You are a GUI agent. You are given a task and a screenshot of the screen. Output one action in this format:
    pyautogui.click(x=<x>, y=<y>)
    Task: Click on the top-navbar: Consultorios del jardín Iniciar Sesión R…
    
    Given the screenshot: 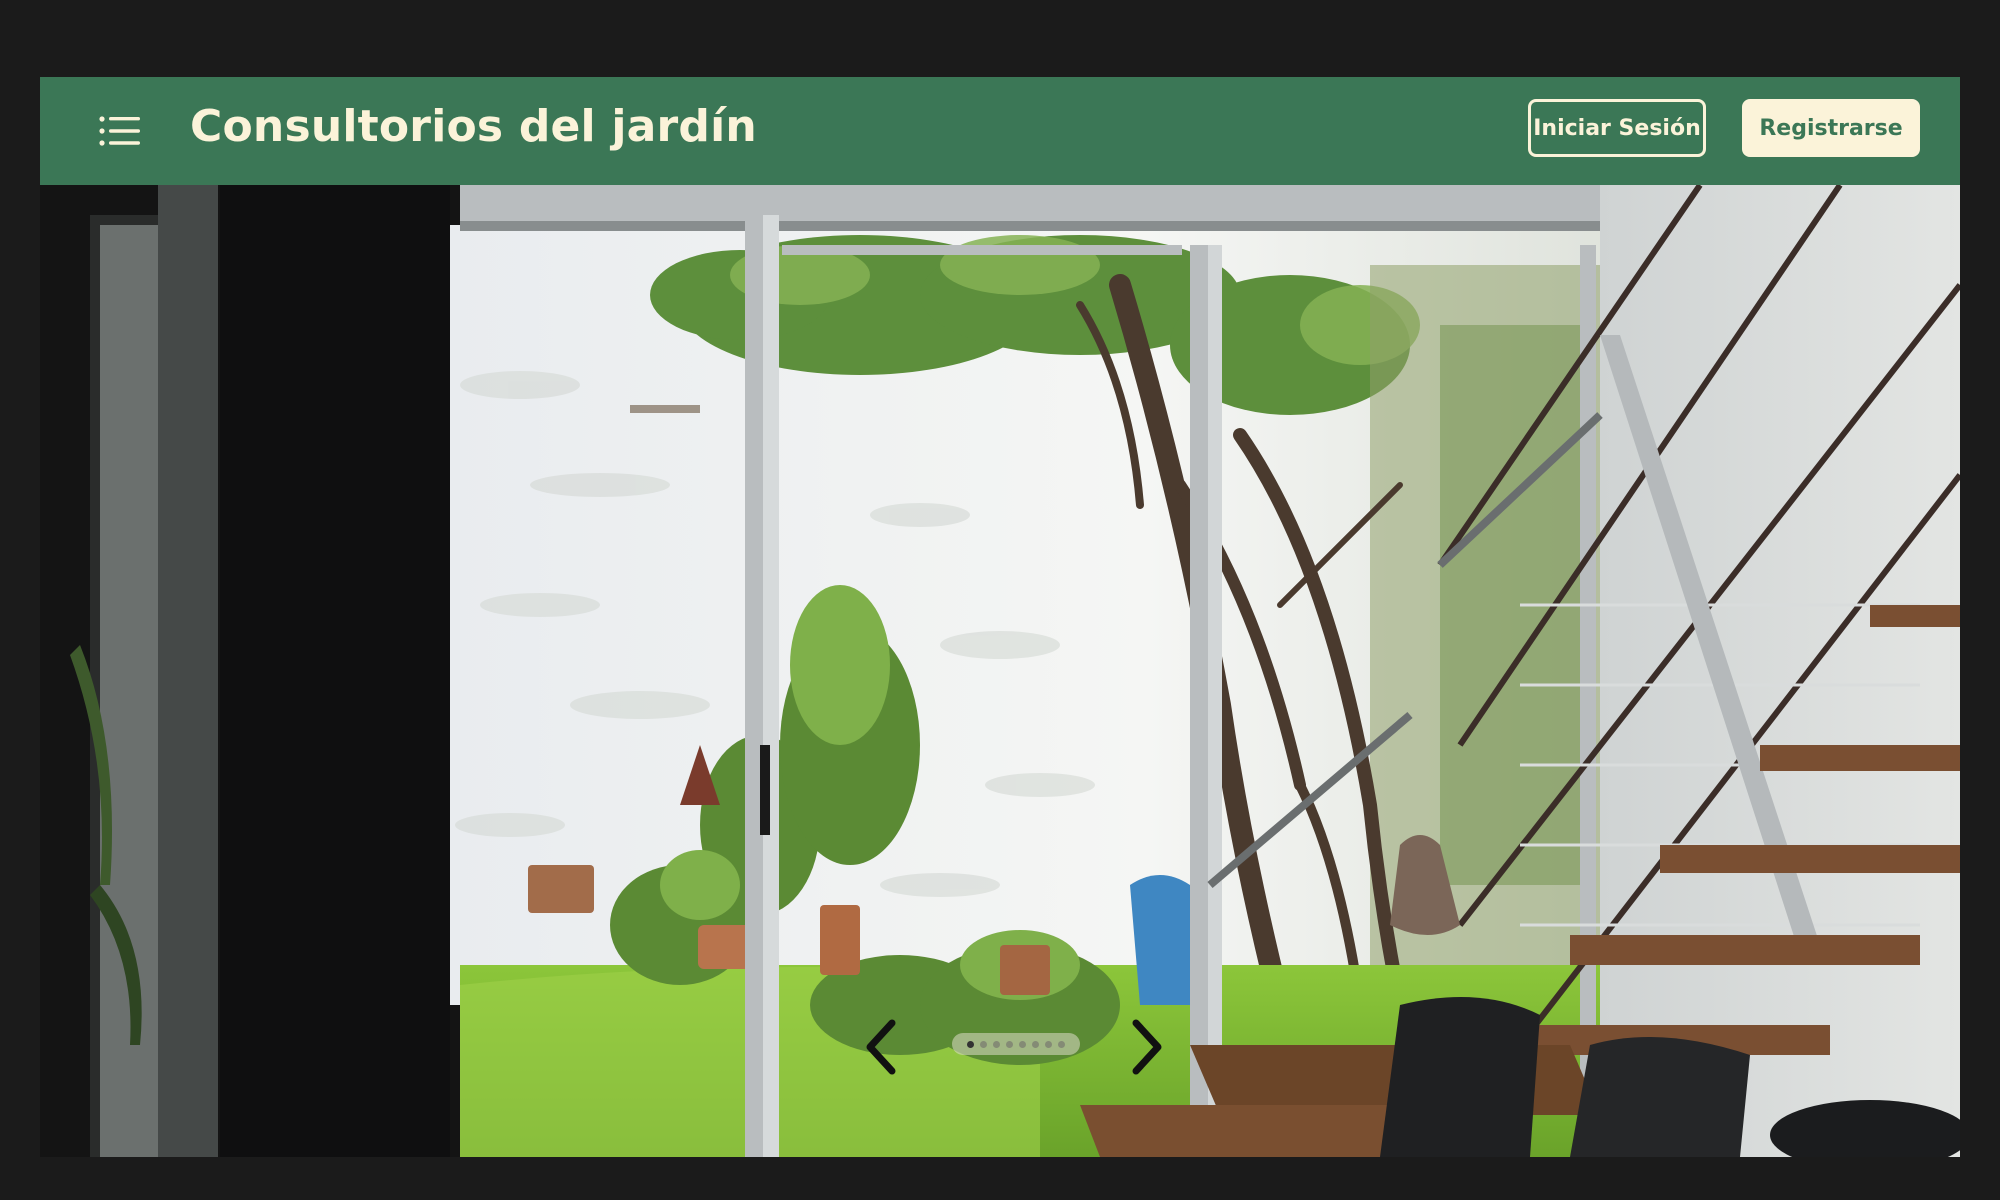 What is the action you would take?
    pyautogui.click(x=1000, y=131)
    